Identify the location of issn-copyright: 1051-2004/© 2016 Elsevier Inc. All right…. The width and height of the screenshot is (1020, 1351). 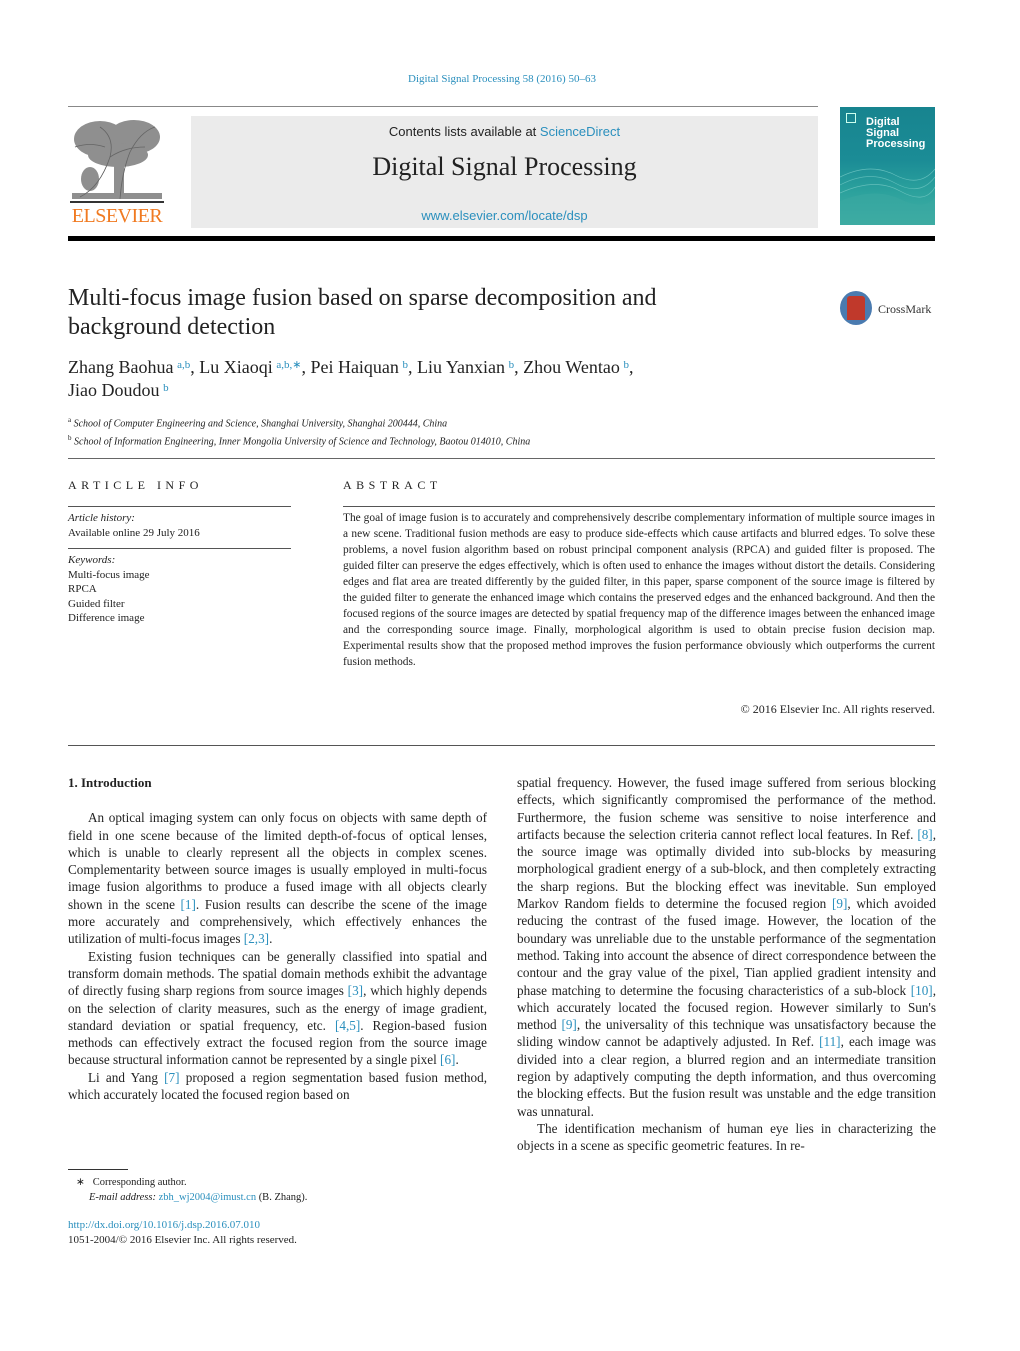
(182, 1240).